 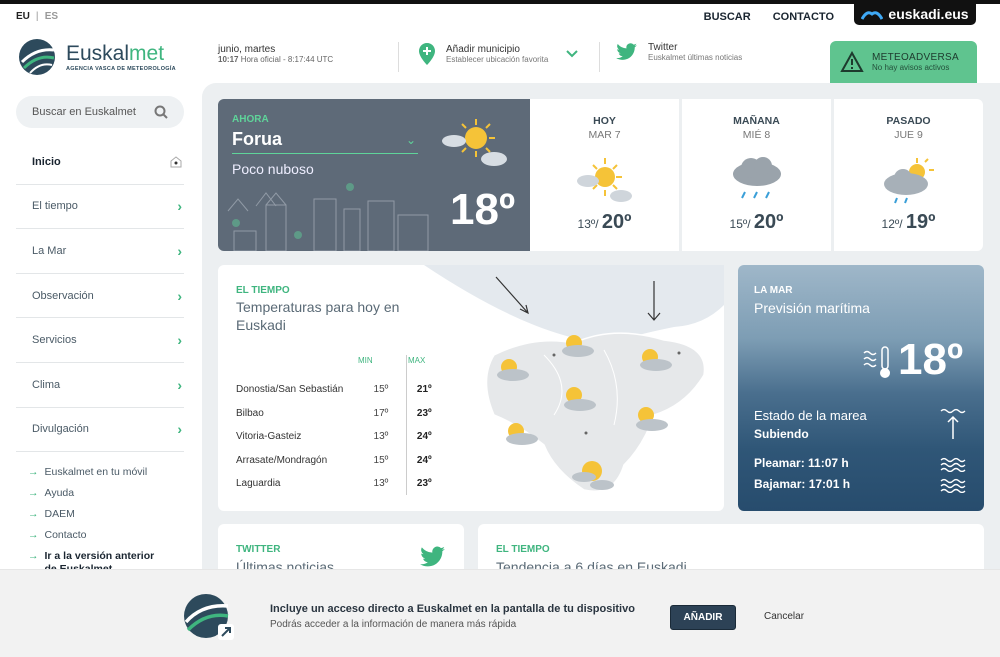 I want to click on row-city: Donostia/San Sebastián, so click(x=290, y=390).